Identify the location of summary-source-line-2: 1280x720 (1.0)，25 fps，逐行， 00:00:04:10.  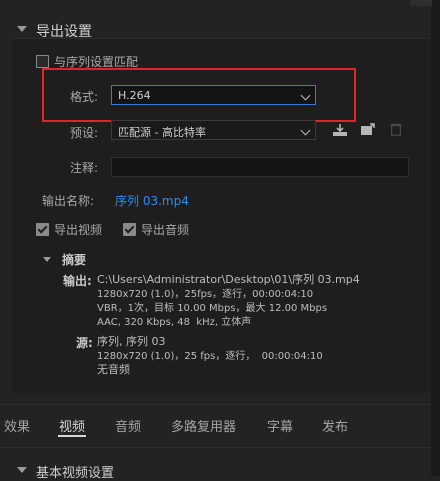
(210, 356).